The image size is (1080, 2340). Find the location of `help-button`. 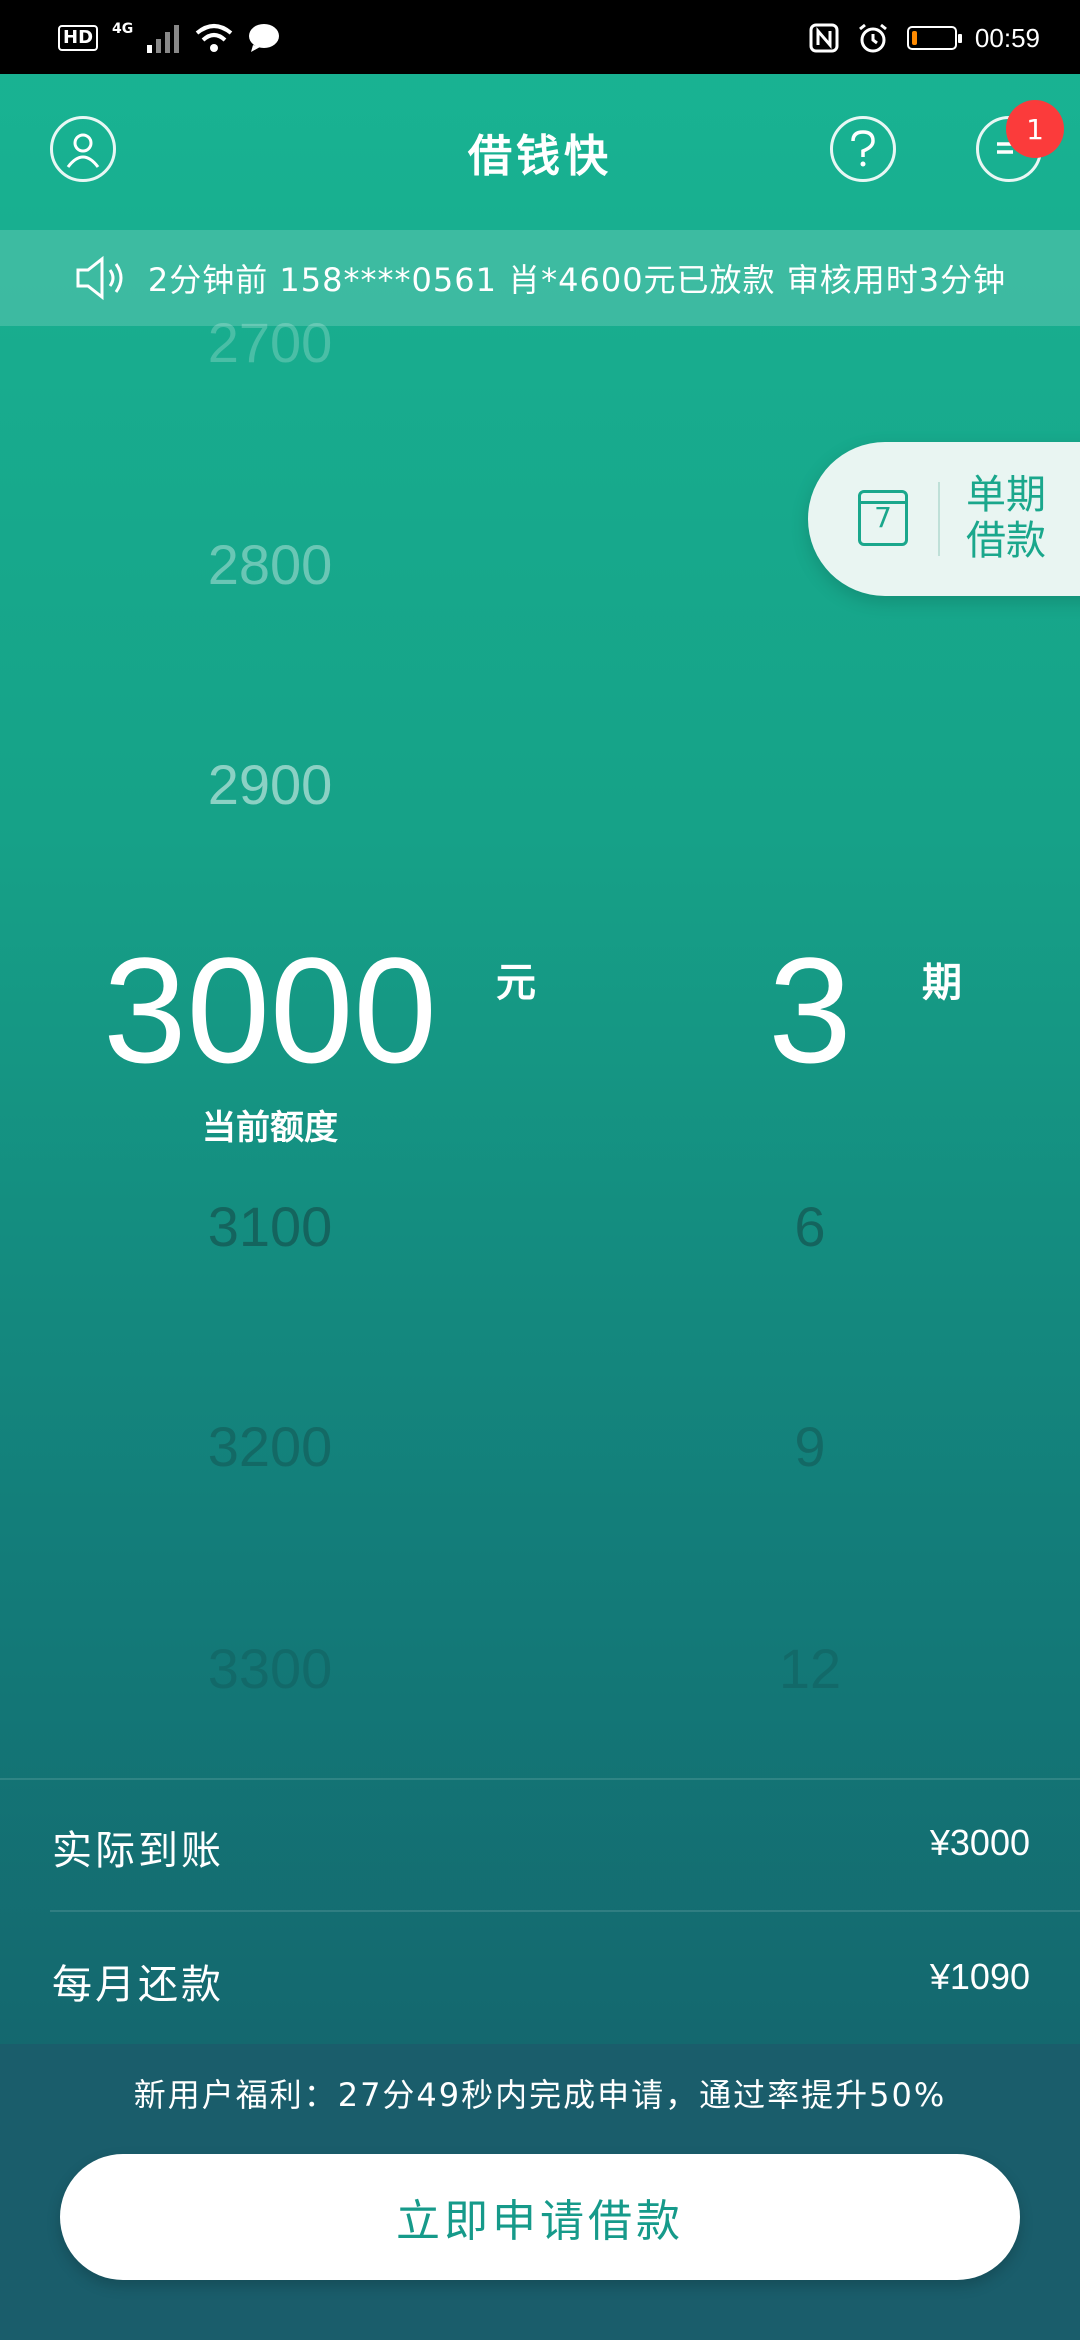

help-button is located at coordinates (863, 149).